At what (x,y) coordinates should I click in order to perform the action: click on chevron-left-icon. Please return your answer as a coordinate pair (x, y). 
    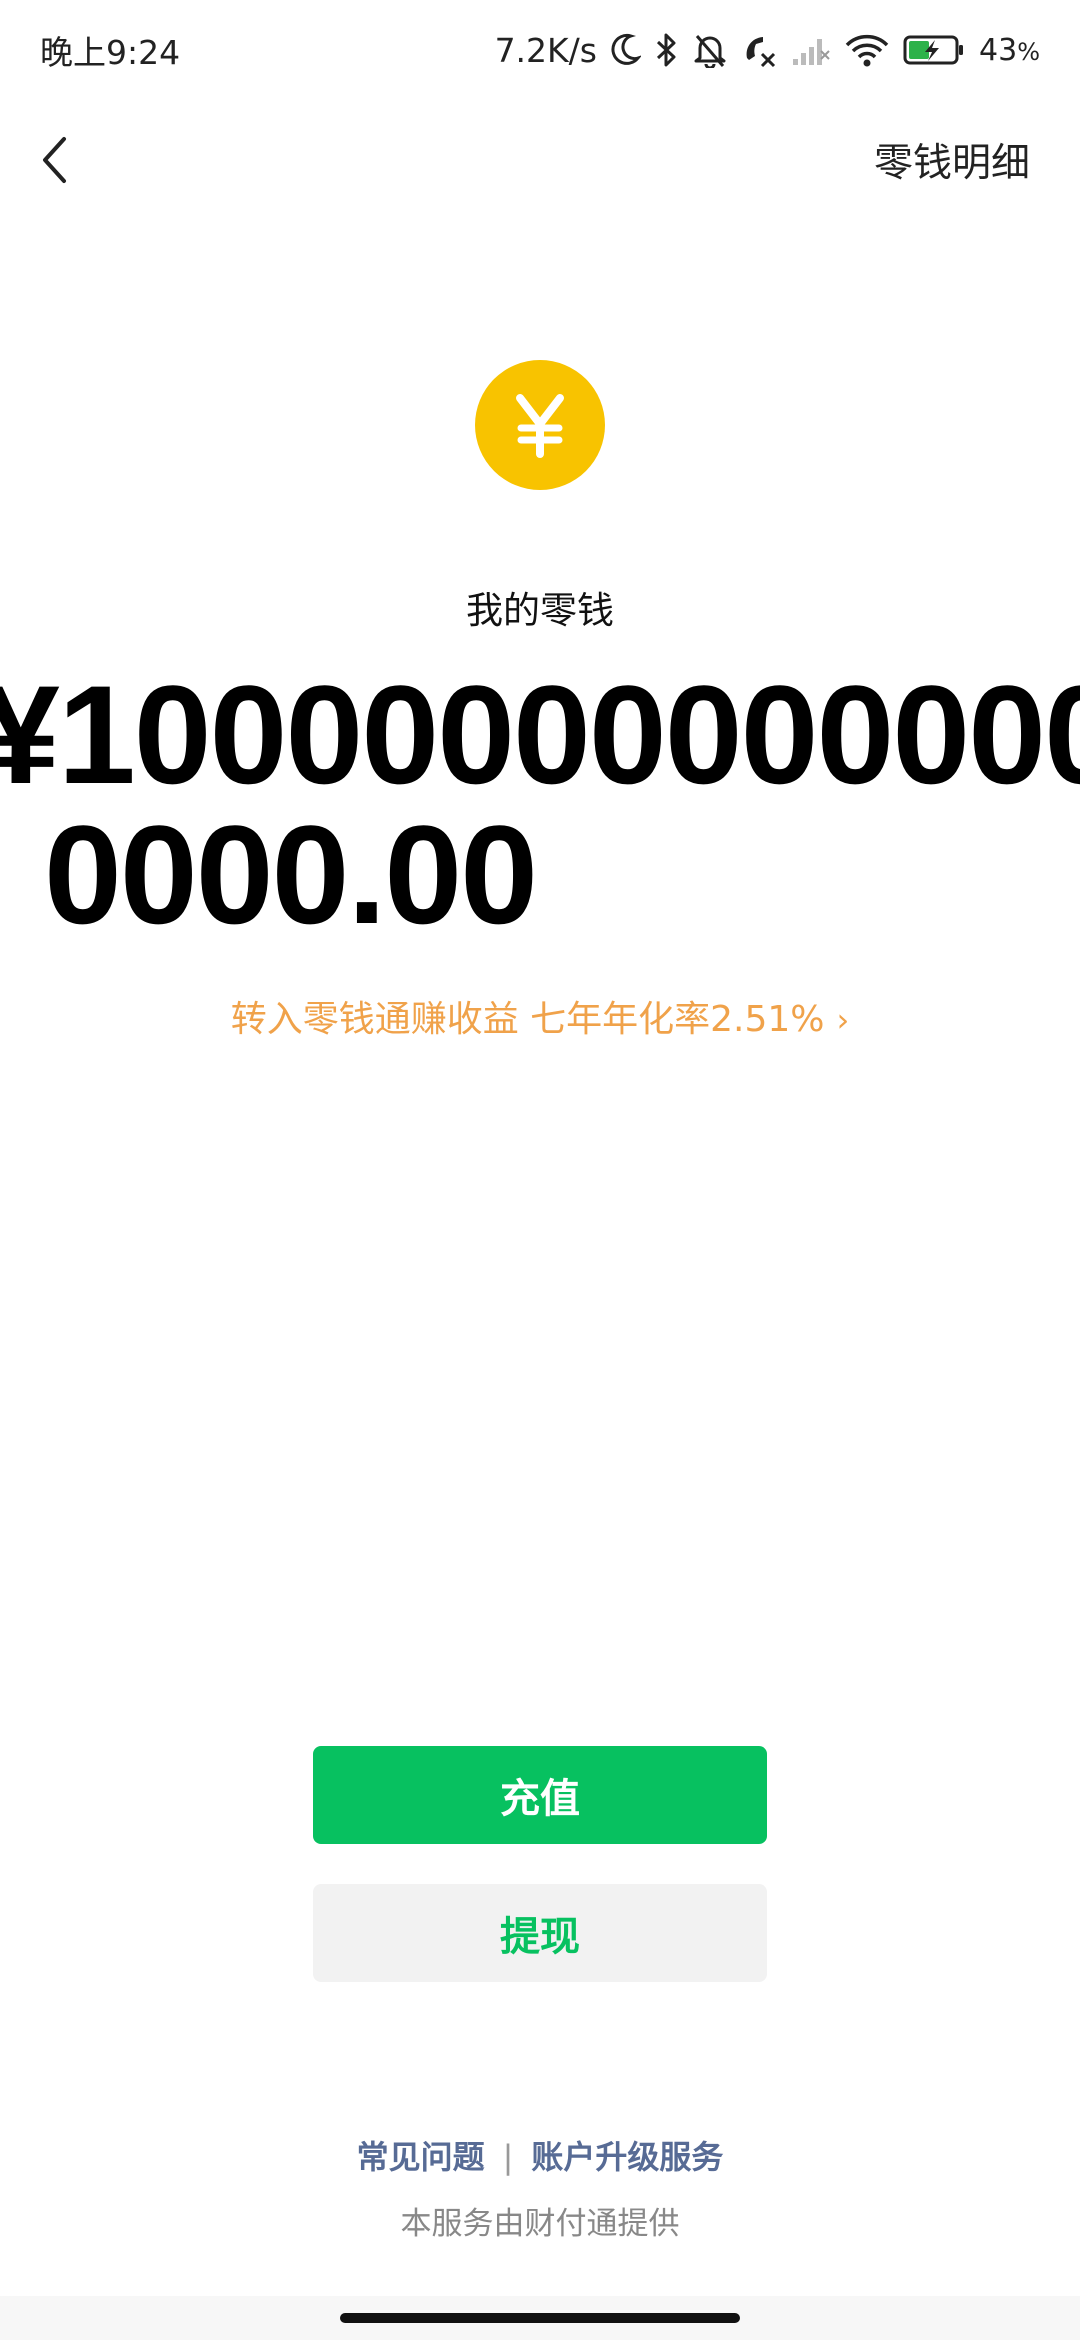
    Looking at the image, I should click on (54, 160).